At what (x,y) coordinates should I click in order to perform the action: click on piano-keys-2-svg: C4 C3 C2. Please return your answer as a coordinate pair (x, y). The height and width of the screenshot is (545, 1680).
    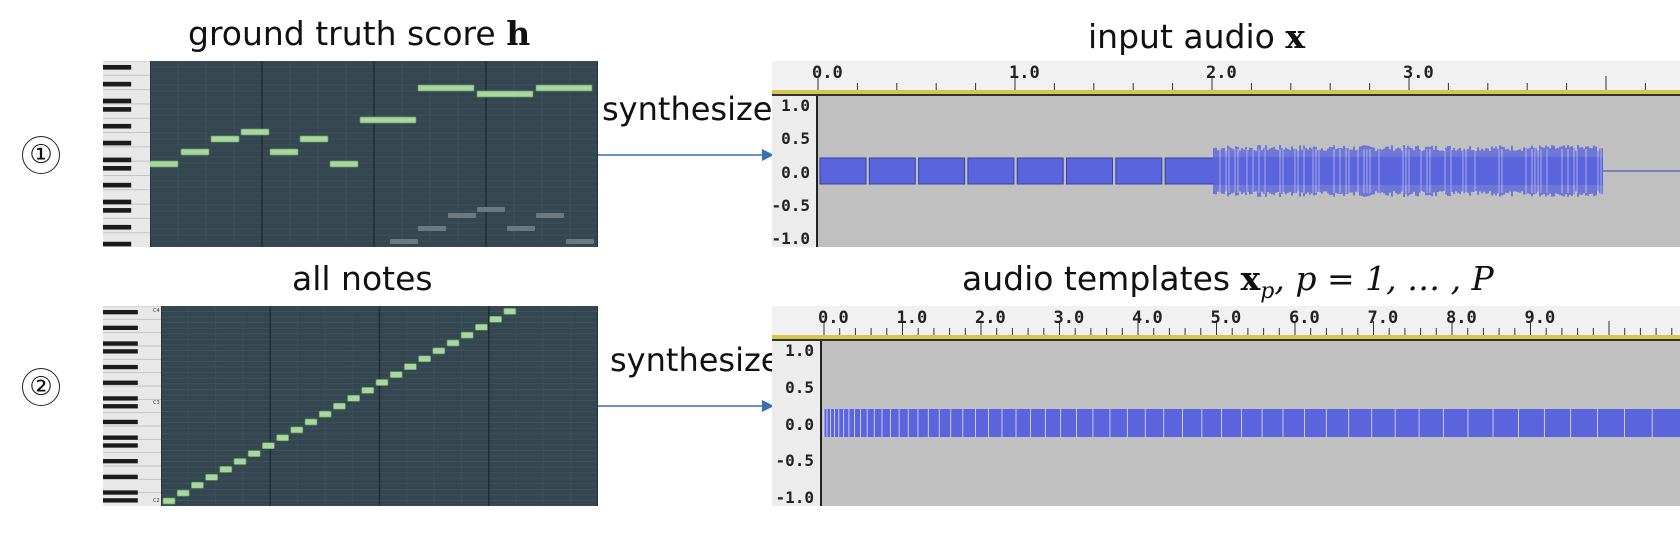
    Looking at the image, I should click on (132, 405).